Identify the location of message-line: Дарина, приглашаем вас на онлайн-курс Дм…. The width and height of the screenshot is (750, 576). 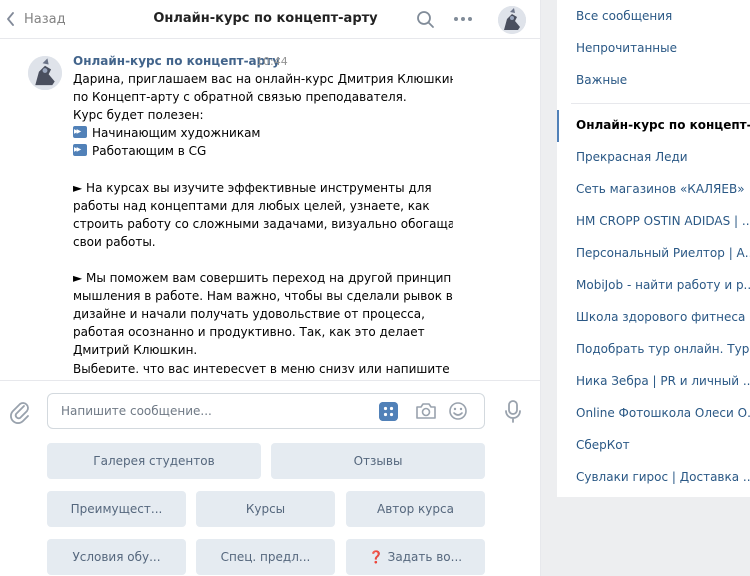
(263, 79).